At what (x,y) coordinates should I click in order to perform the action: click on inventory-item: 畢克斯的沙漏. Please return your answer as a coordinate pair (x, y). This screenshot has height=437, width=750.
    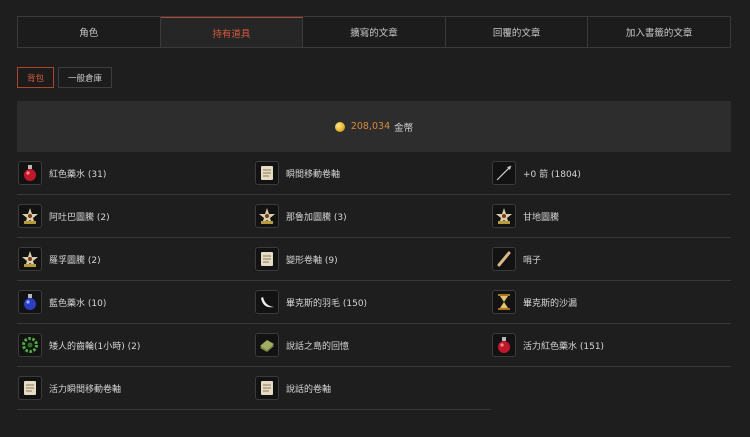
    Looking at the image, I should click on (611, 302).